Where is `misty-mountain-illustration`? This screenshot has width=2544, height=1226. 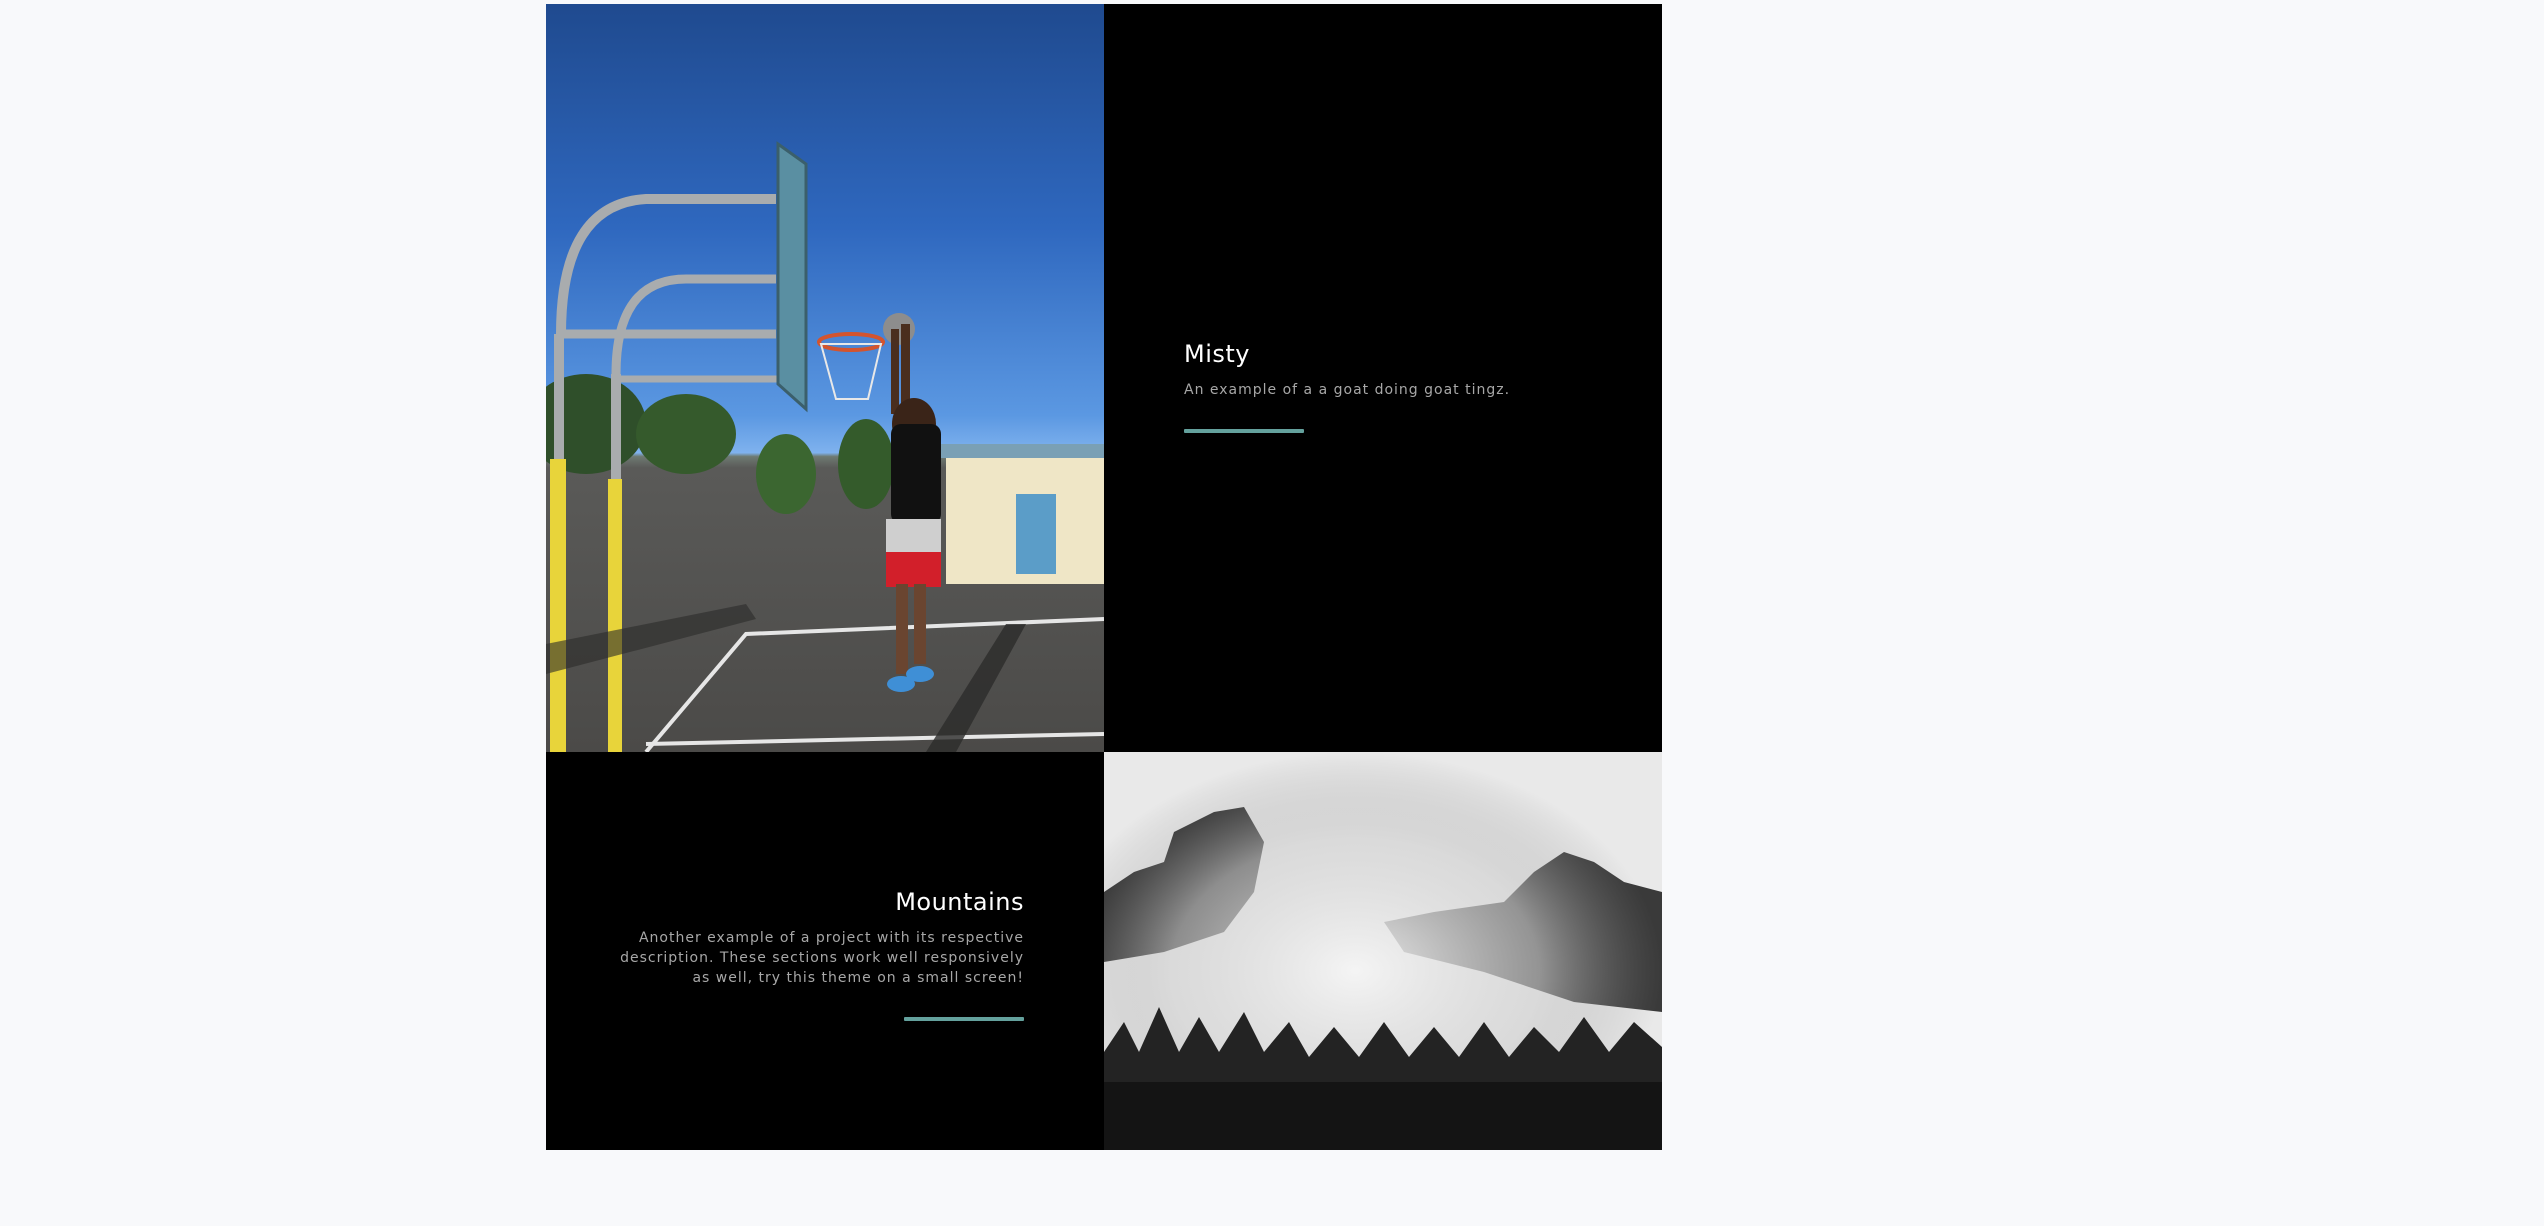 misty-mountain-illustration is located at coordinates (1383, 951).